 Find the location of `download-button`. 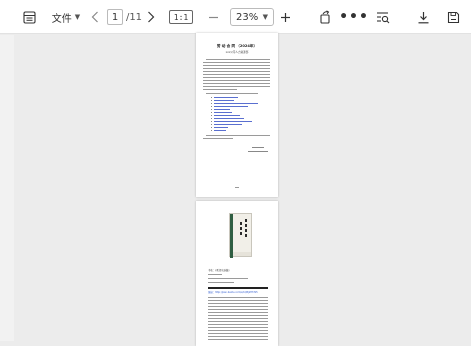

download-button is located at coordinates (423, 17).